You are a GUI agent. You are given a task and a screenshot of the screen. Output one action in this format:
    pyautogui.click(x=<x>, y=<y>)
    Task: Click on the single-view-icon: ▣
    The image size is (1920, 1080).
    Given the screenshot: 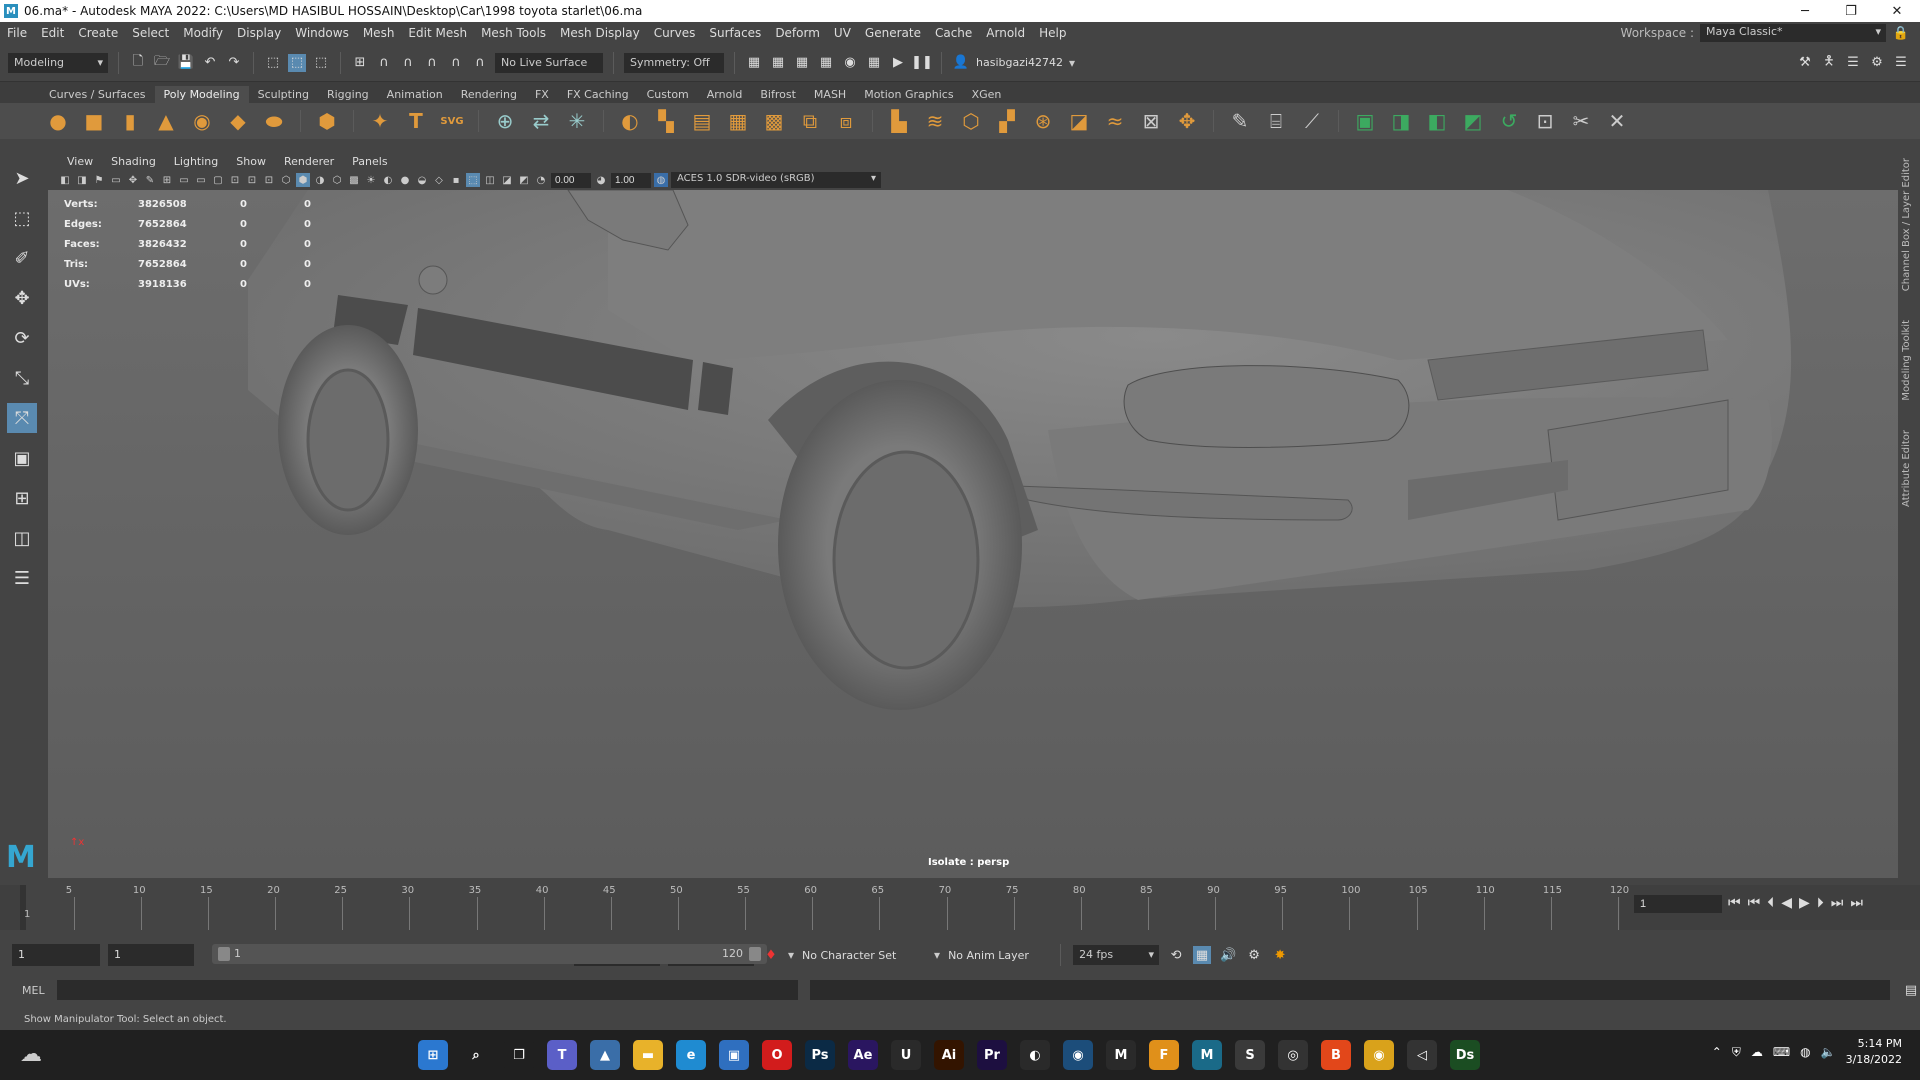 What is the action you would take?
    pyautogui.click(x=22, y=458)
    